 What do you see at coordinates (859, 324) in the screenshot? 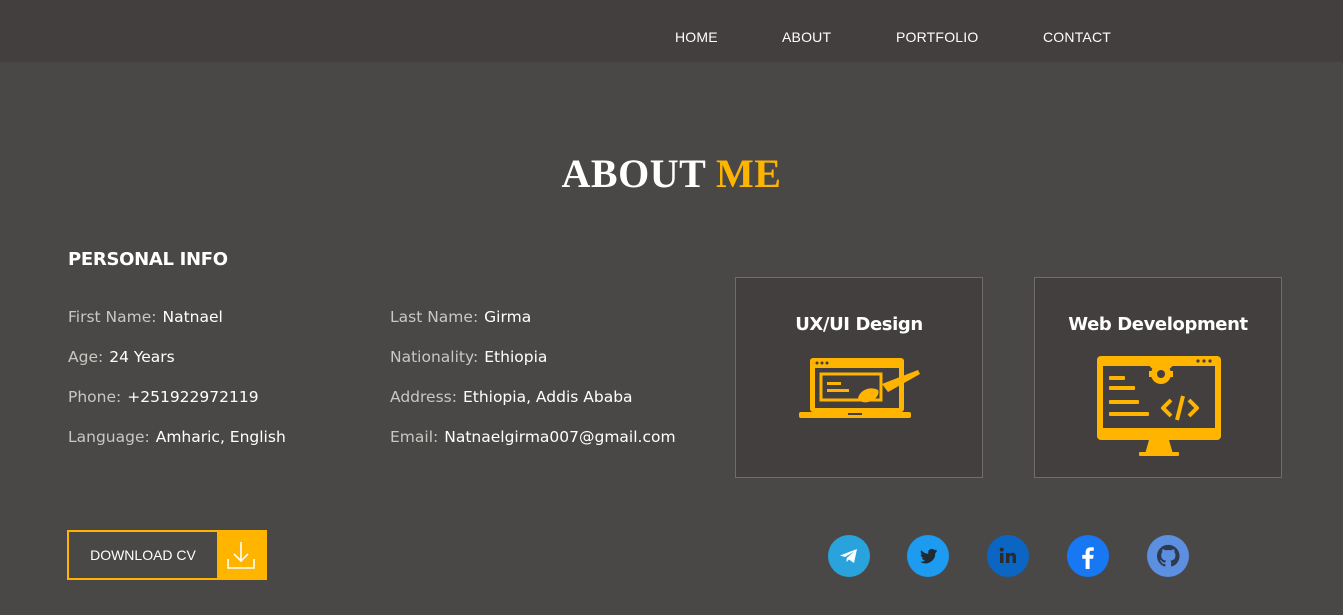
I see `service-title: UX/UI Design` at bounding box center [859, 324].